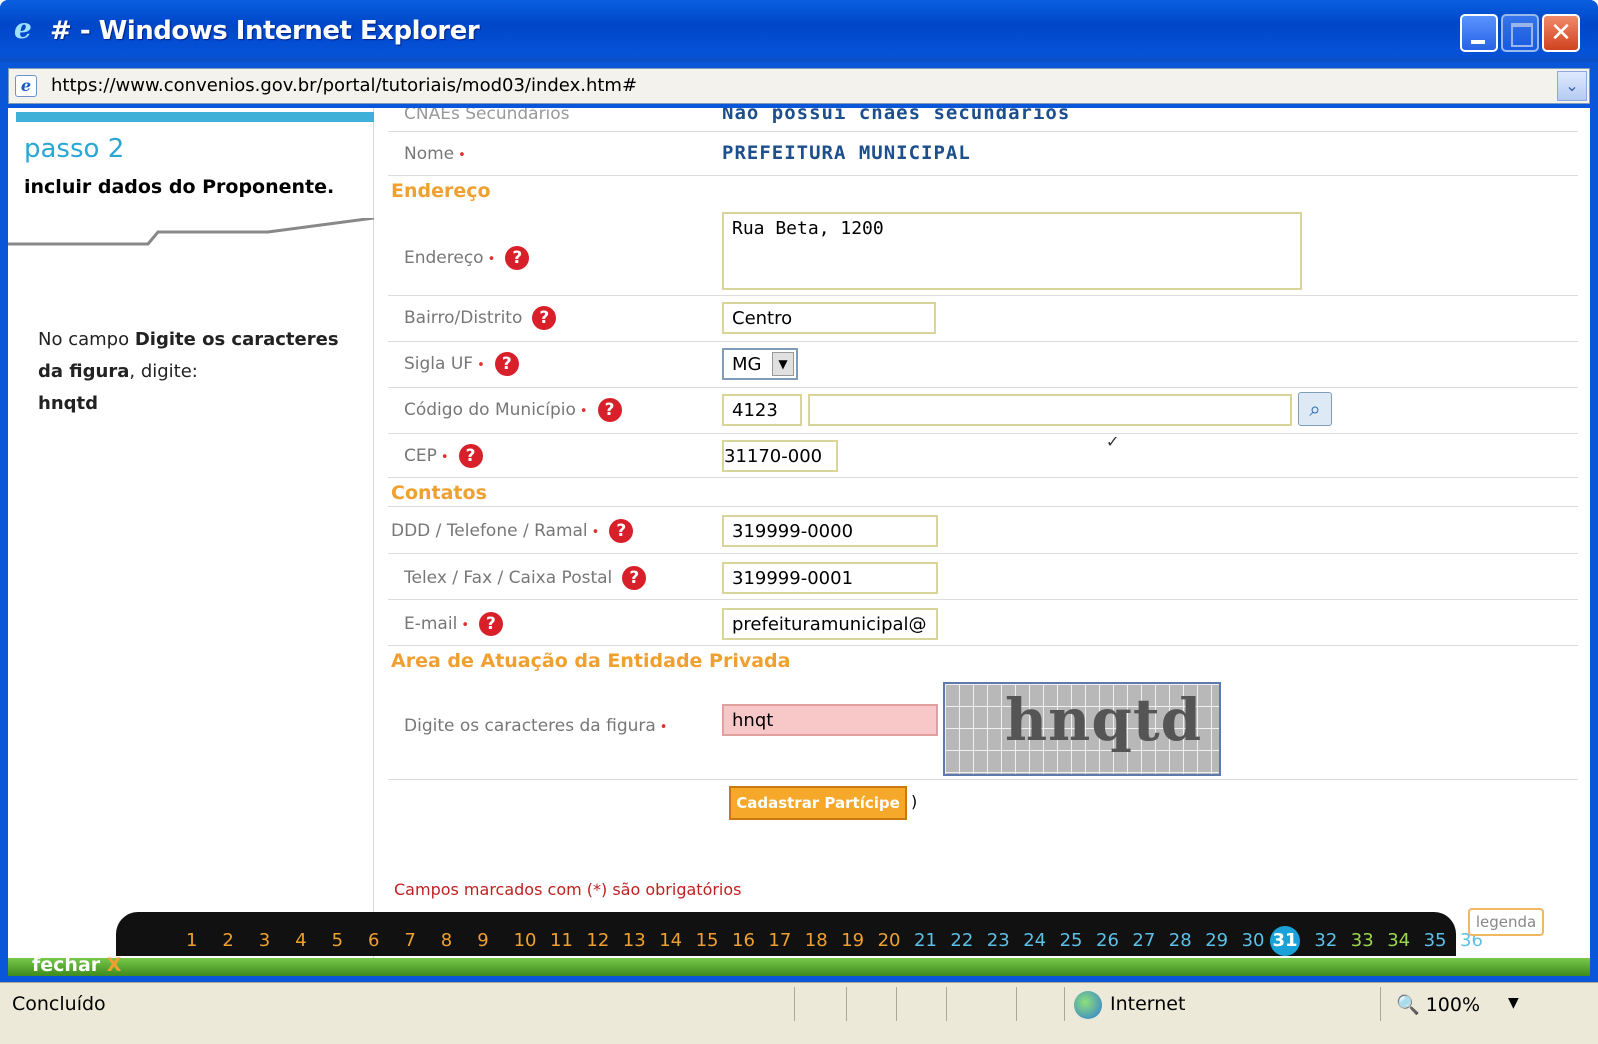 This screenshot has height=1044, width=1598. What do you see at coordinates (337, 940) in the screenshot?
I see `page-5: 5` at bounding box center [337, 940].